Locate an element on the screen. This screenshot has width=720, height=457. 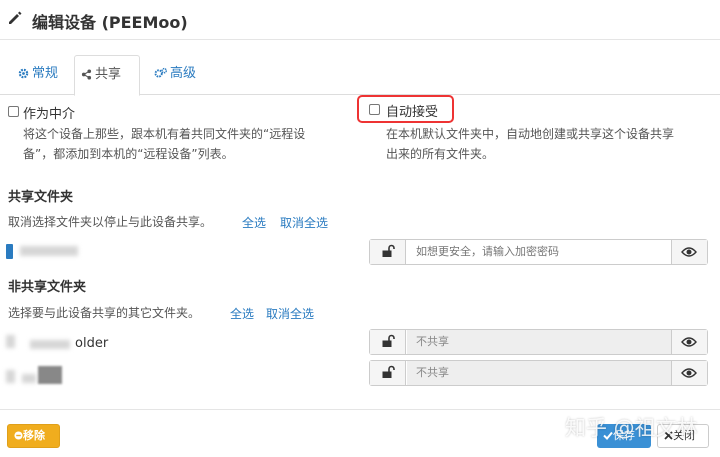
pencil-icon is located at coordinates (15, 17).